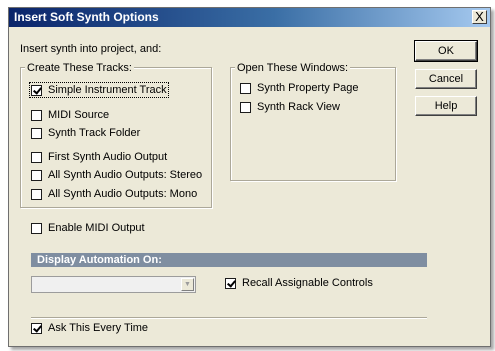  What do you see at coordinates (307, 283) in the screenshot?
I see `checkbox-label: Recall Assignable Controls` at bounding box center [307, 283].